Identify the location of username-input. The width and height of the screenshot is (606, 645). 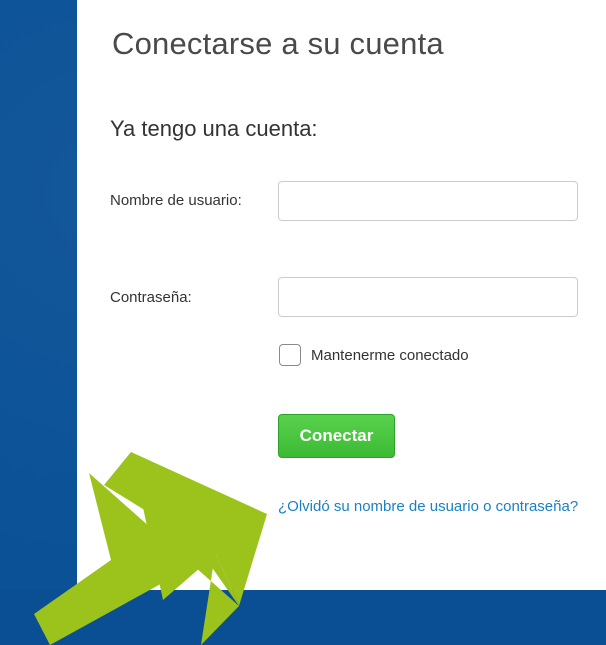
(428, 201).